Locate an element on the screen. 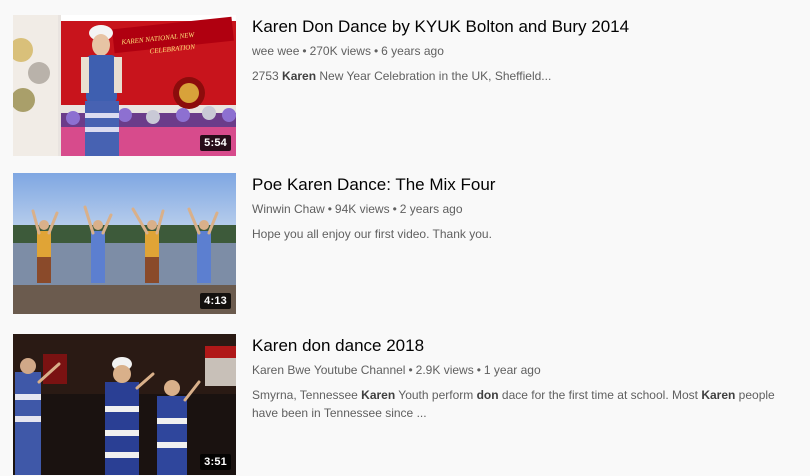  description-text: dace for the first time at school. Most is located at coordinates (600, 395).